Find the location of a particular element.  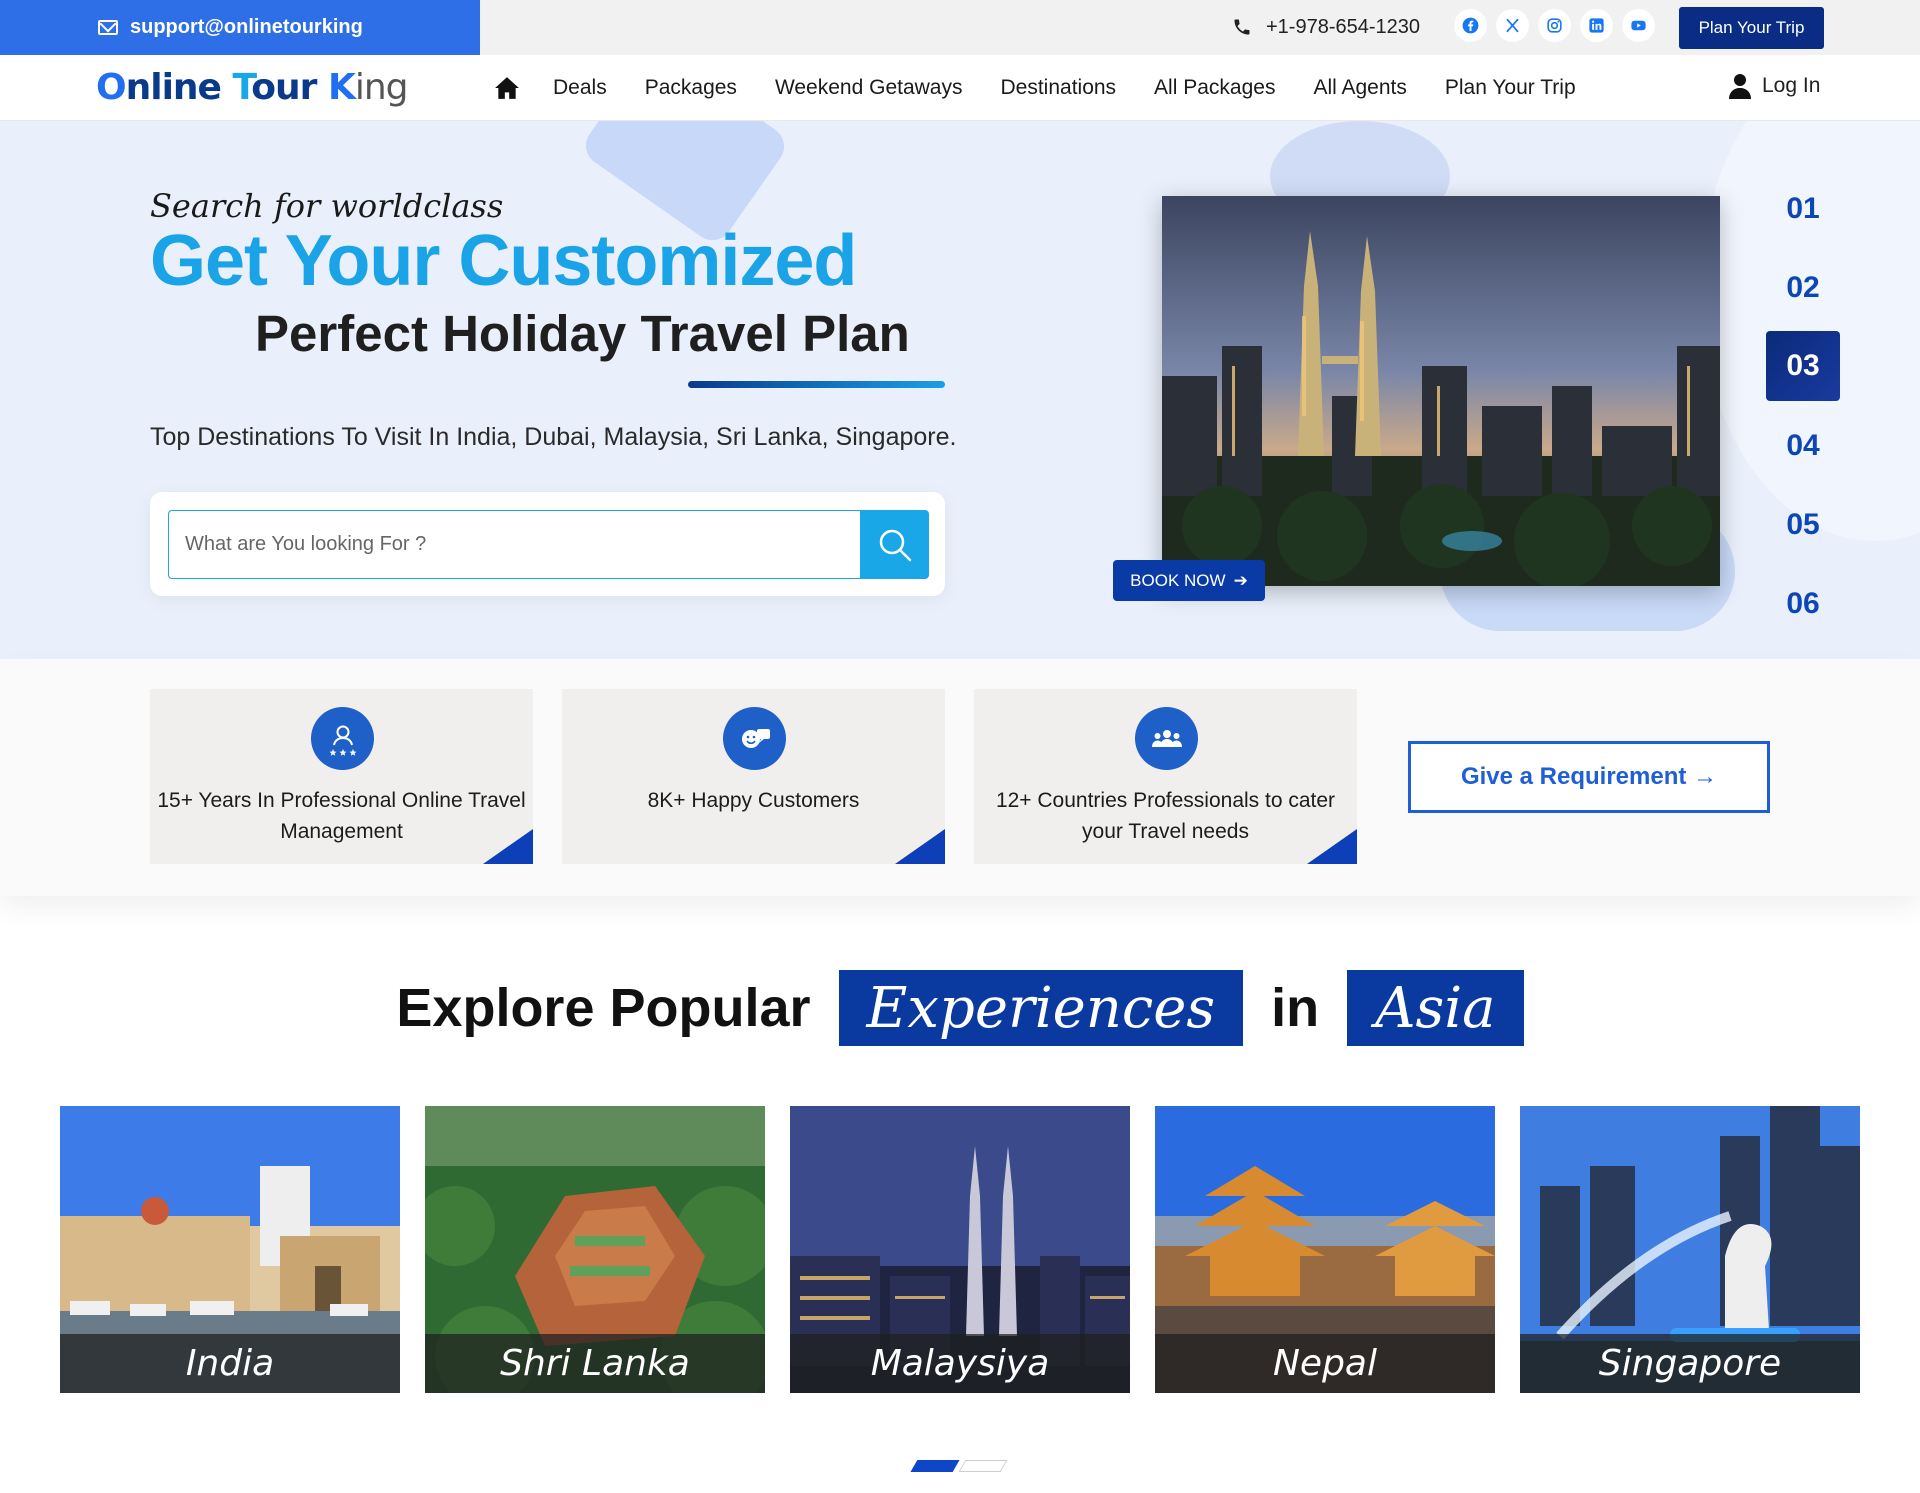

destination-label: India is located at coordinates (230, 1363).